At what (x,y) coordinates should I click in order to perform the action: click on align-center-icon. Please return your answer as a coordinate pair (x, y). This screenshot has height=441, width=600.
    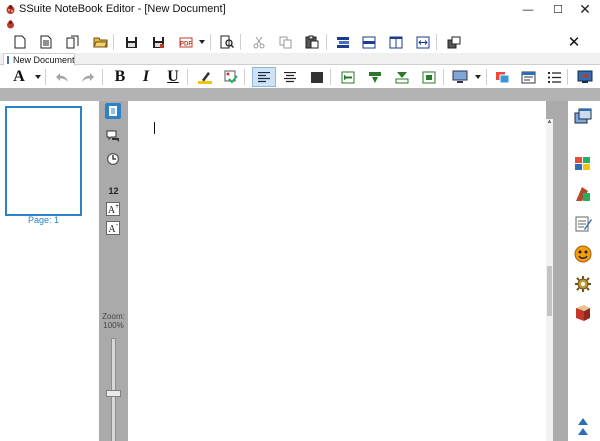
    Looking at the image, I should click on (290, 77).